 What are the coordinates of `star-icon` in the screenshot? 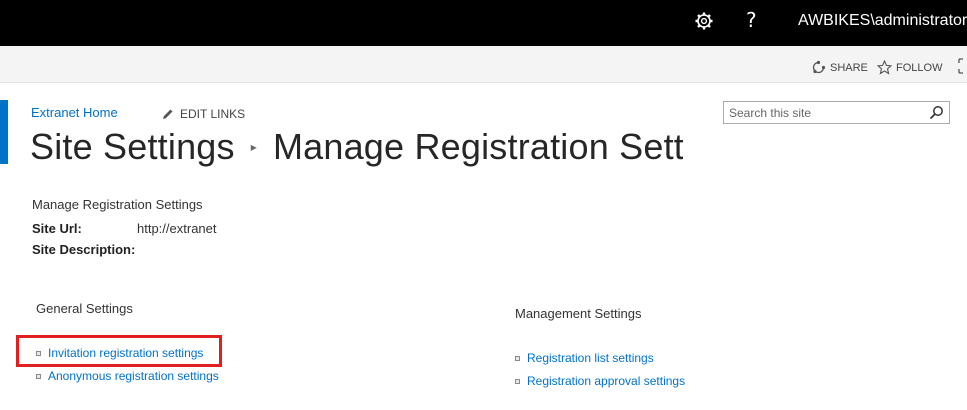 It's located at (884, 67).